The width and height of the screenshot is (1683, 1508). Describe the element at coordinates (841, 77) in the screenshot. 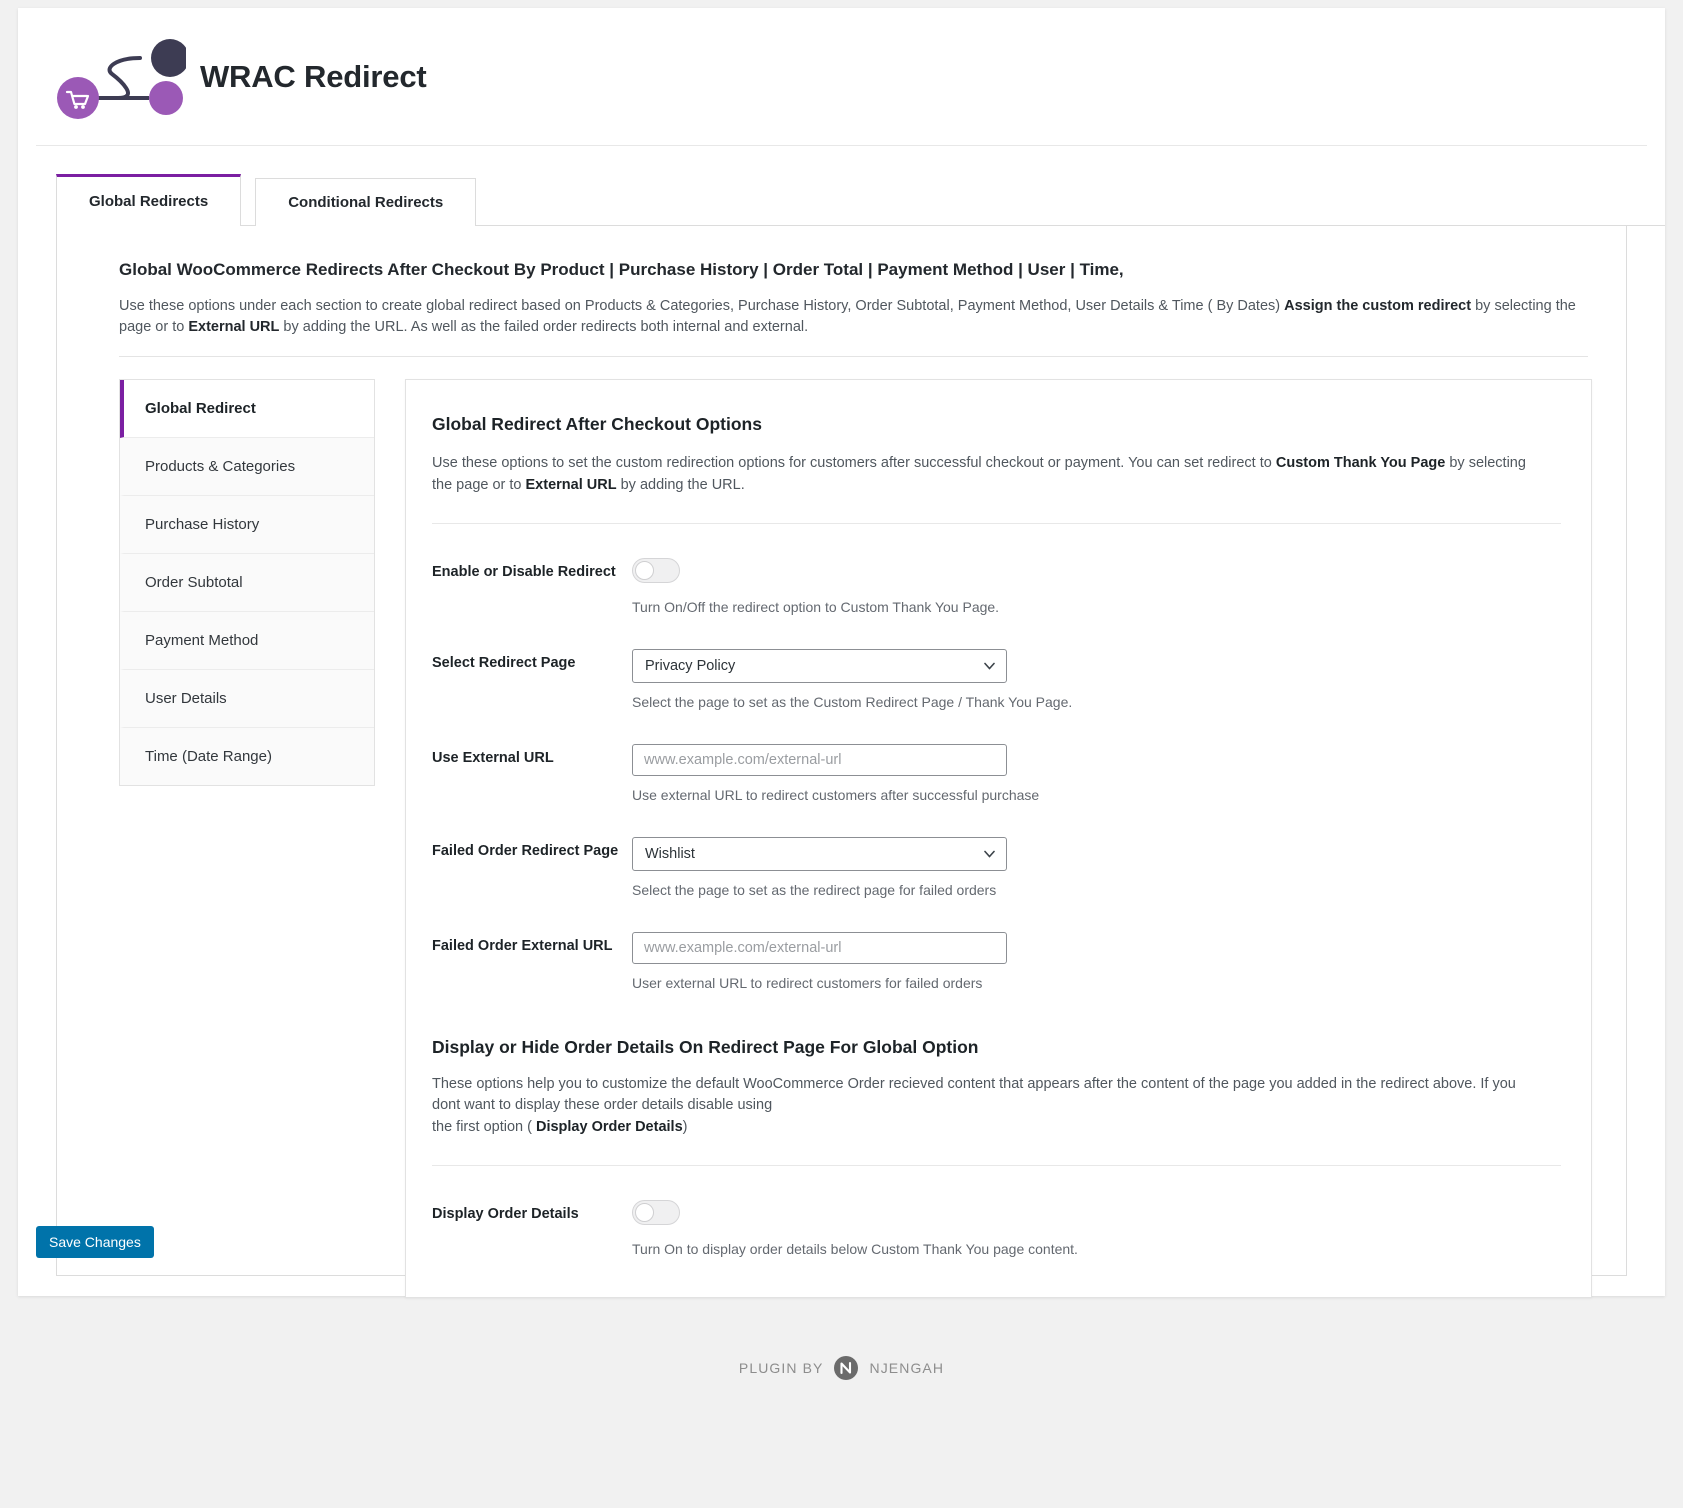

I see `app-header: WRAC Redirect` at that location.